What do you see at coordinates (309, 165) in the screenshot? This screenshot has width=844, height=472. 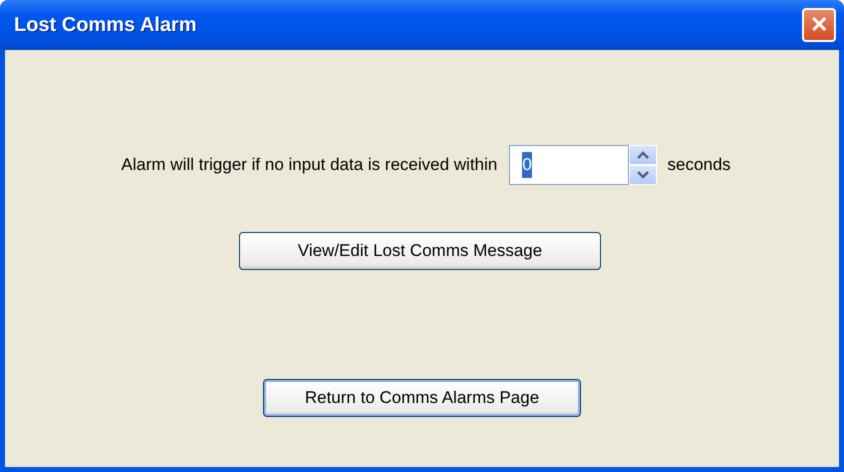 I see `timeout-label: Alarm will trigger if no input data is received within` at bounding box center [309, 165].